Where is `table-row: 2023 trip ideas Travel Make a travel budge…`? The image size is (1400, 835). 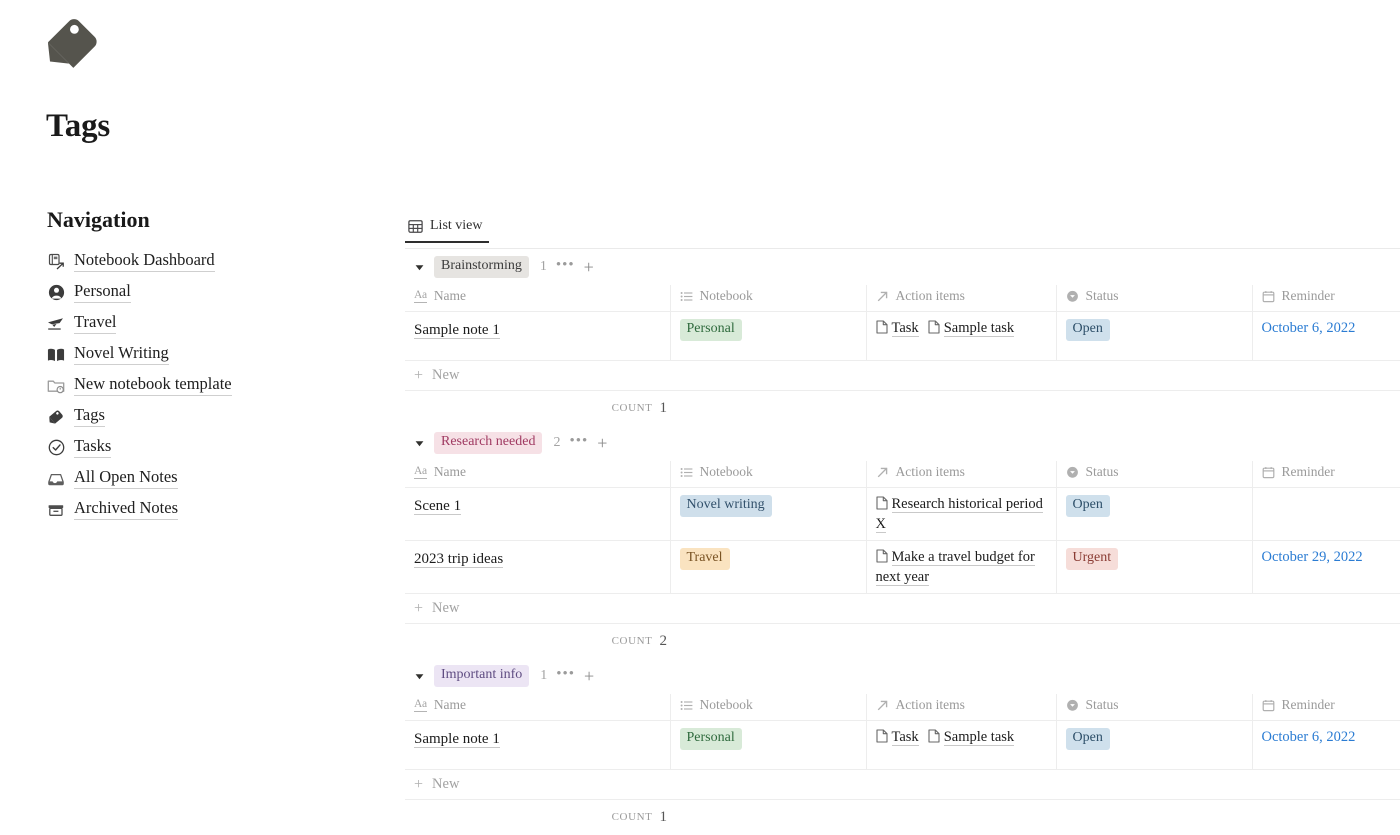 table-row: 2023 trip ideas Travel Make a travel budge… is located at coordinates (902, 567).